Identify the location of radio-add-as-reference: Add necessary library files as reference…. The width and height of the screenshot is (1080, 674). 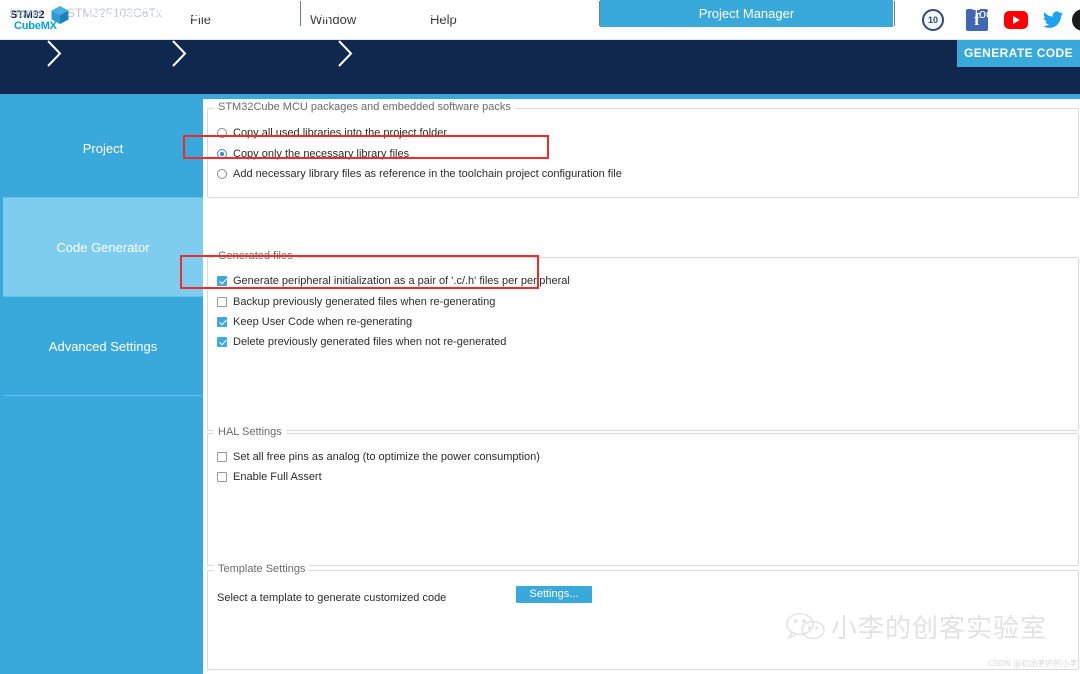
(419, 174).